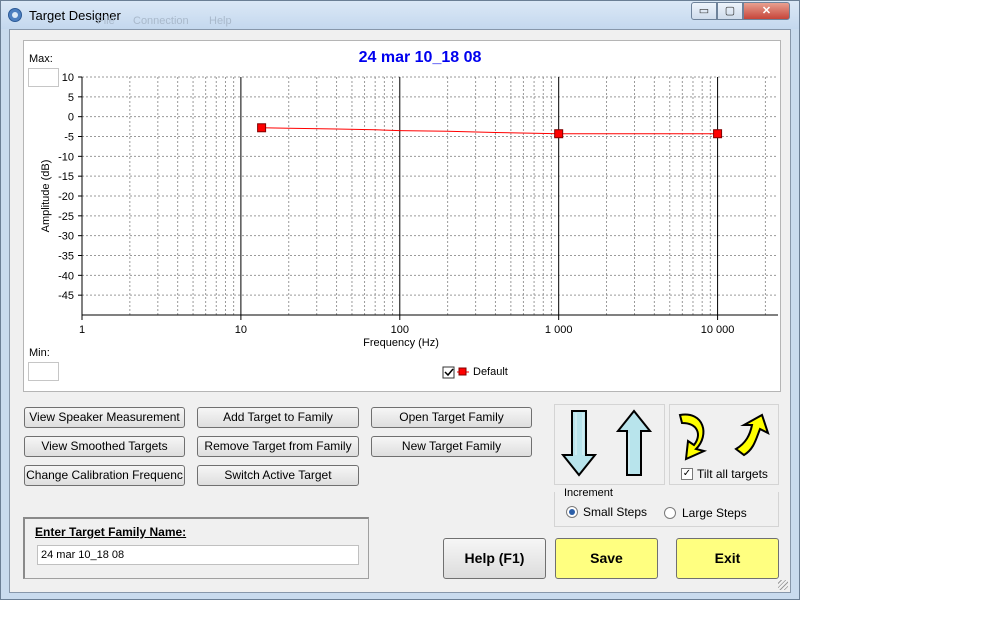 The height and width of the screenshot is (630, 1008). I want to click on large-steps-radio, so click(670, 513).